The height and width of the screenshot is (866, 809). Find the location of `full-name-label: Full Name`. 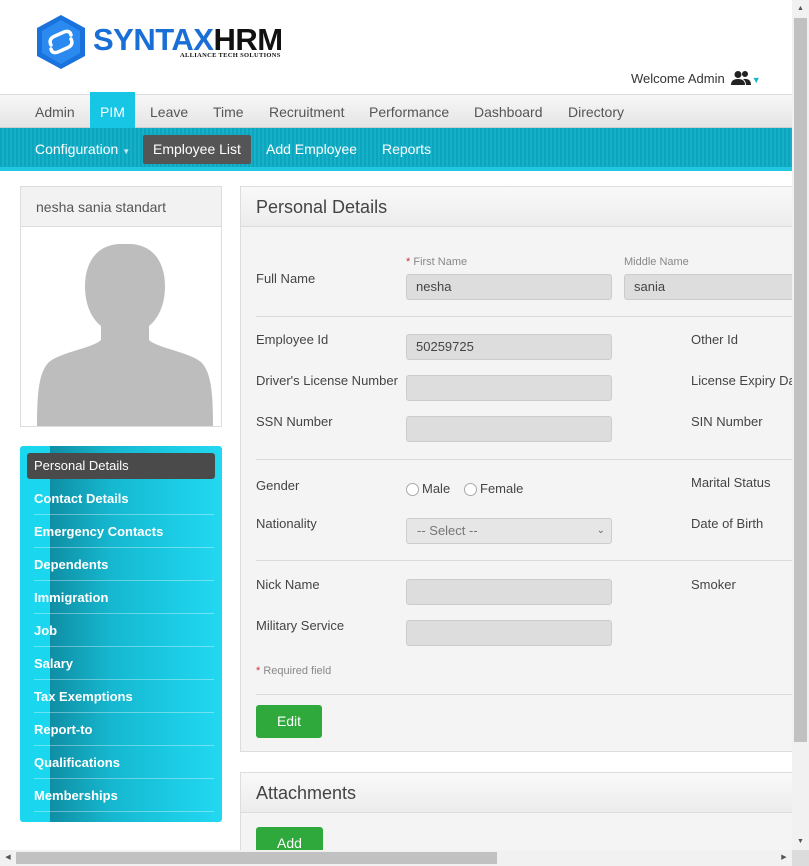

full-name-label: Full Name is located at coordinates (286, 278).